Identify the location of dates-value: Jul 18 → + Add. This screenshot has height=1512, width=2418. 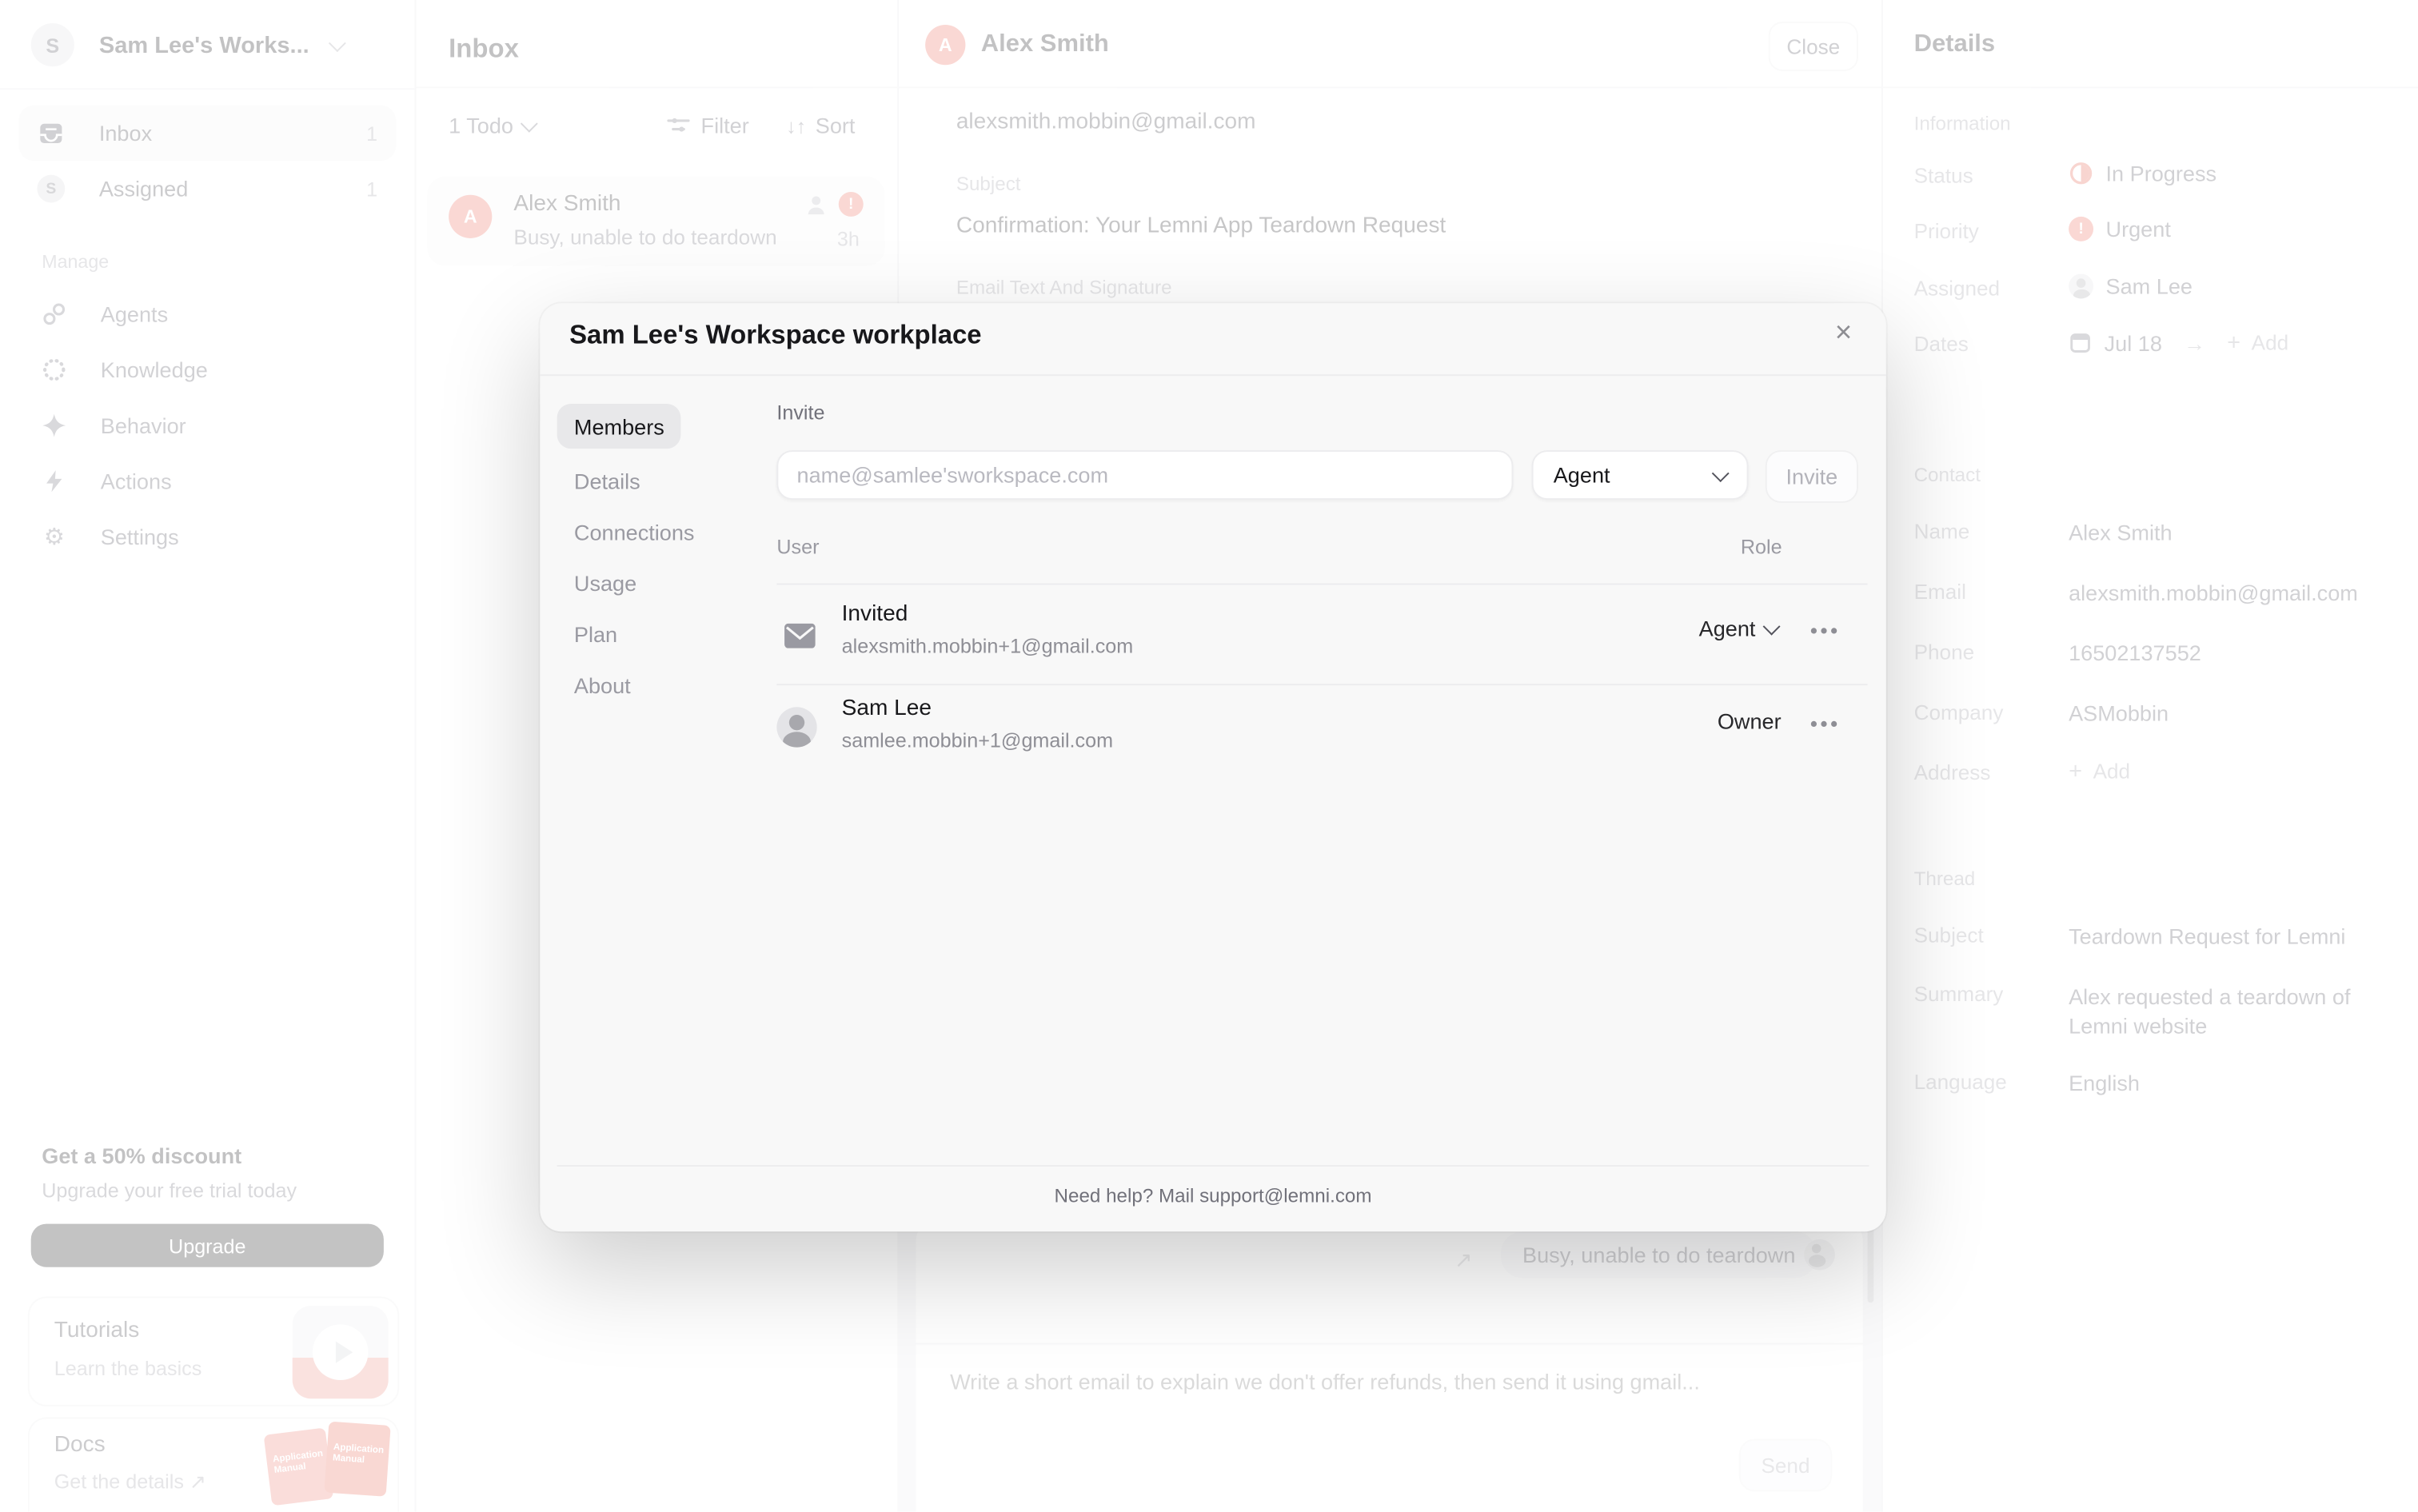
(2179, 342).